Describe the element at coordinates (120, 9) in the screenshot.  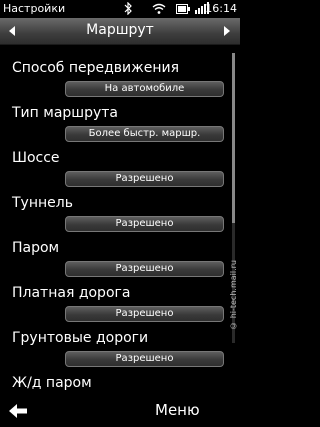
I see `status-bar: Настройки 16:14` at that location.